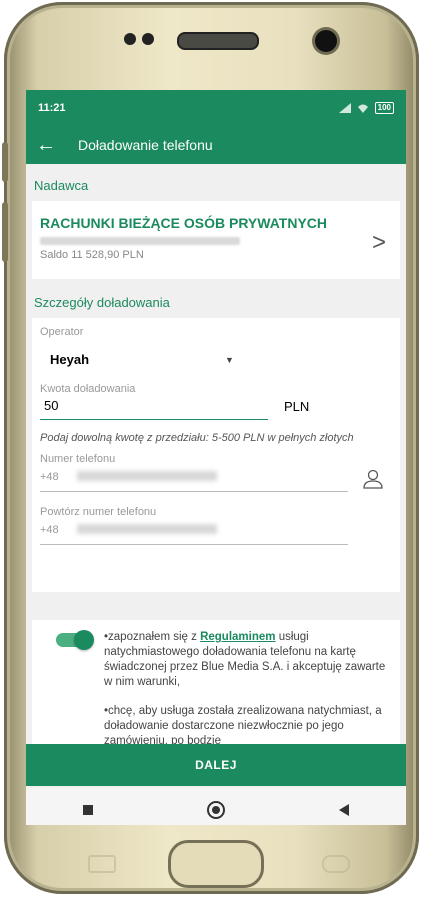 Image resolution: width=423 pixels, height=898 pixels. What do you see at coordinates (140, 241) in the screenshot?
I see `account-number-masked` at bounding box center [140, 241].